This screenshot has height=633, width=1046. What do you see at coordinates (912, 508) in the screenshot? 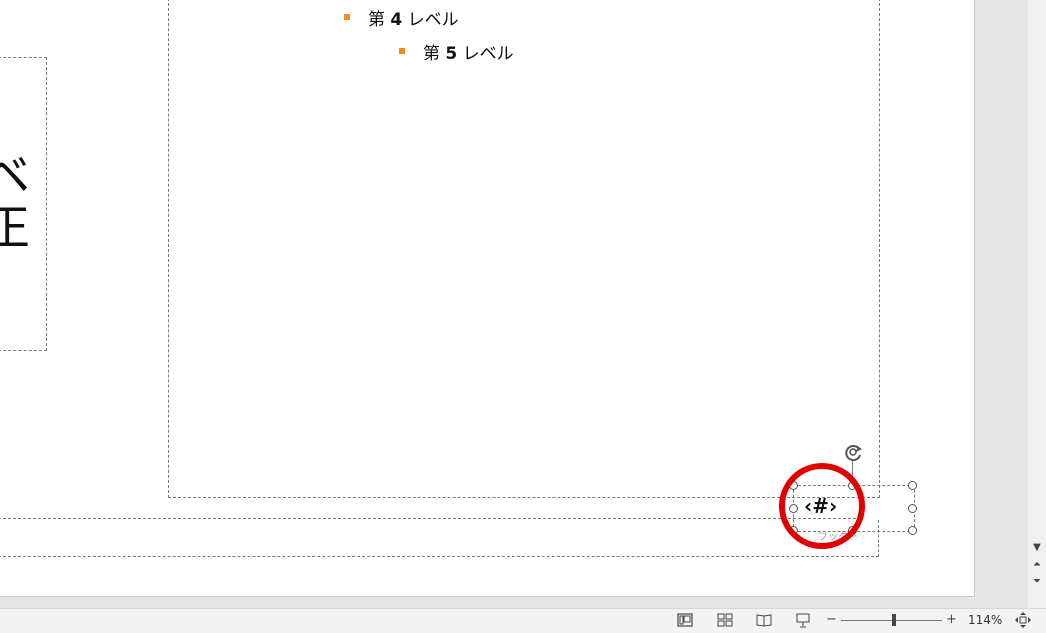
I see `resize-handle-right` at bounding box center [912, 508].